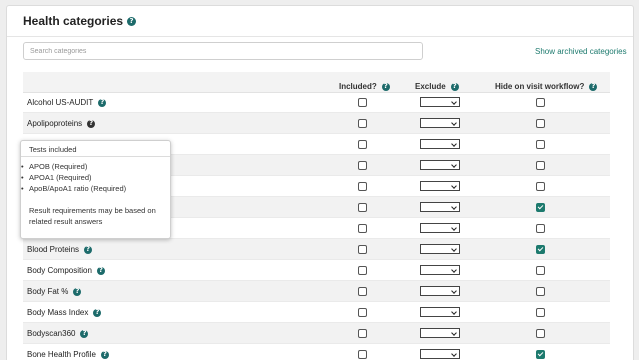  I want to click on column-included: Included? ?, so click(364, 86).